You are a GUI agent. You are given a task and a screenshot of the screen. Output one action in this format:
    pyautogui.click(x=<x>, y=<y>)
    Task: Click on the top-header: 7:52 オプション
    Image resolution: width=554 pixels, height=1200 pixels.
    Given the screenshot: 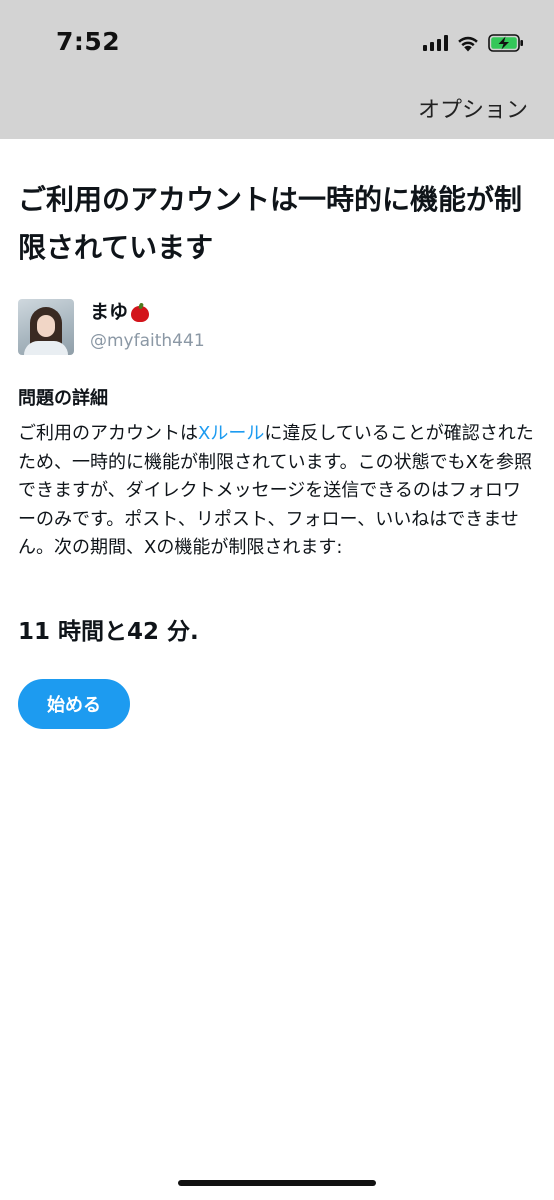 What is the action you would take?
    pyautogui.click(x=277, y=69)
    